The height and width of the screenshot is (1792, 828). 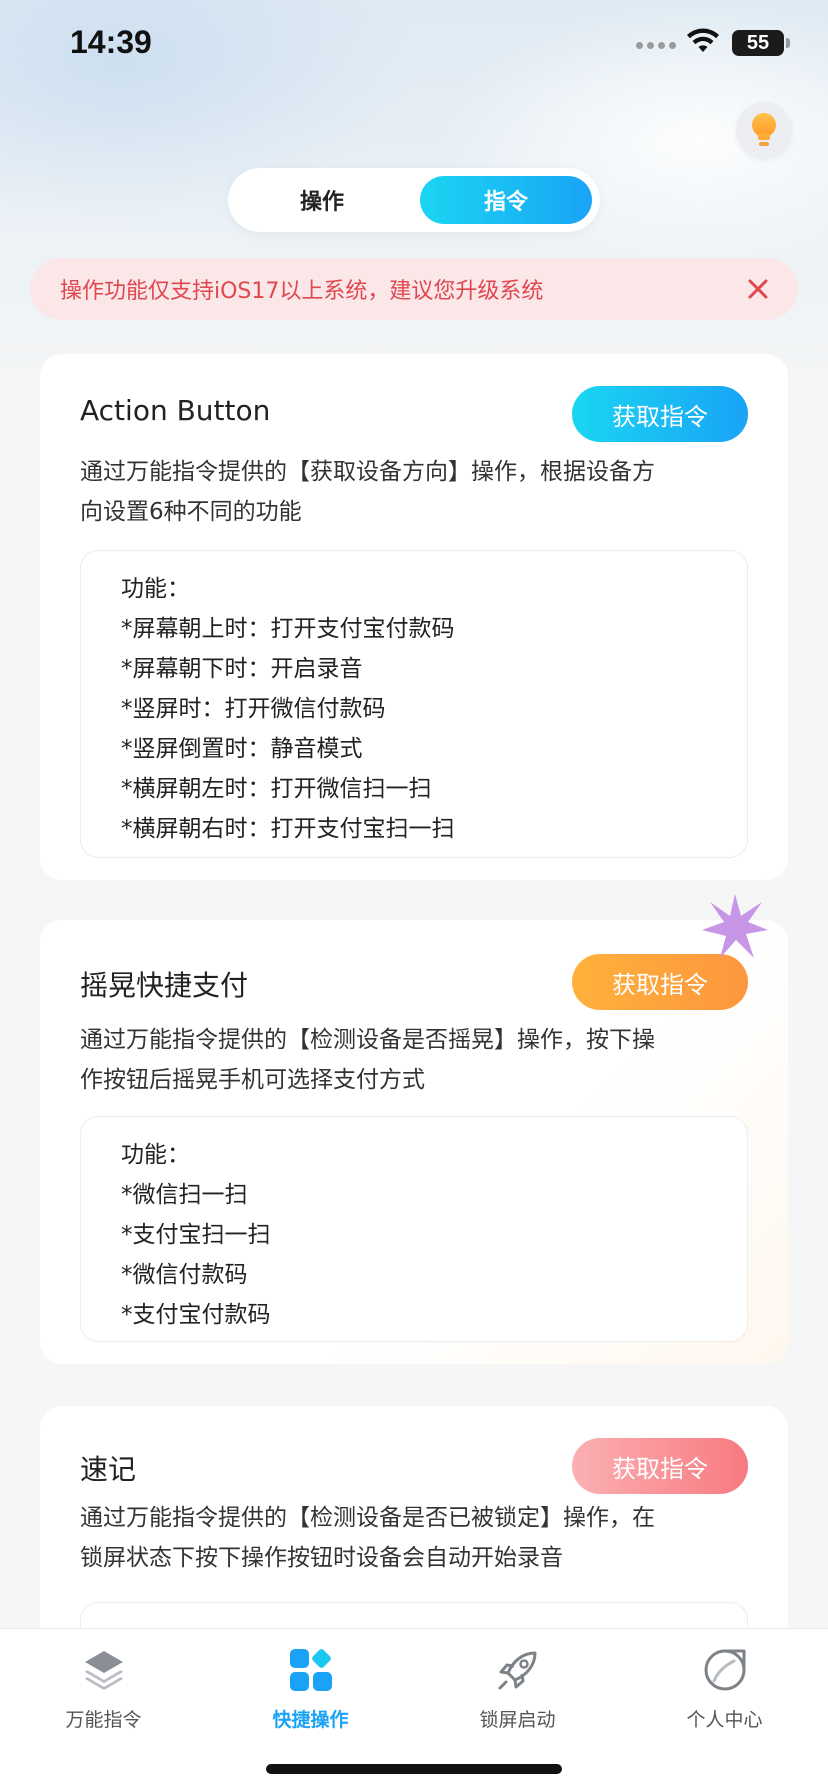 What do you see at coordinates (724, 1720) in the screenshot?
I see `tab-label: 个人中心` at bounding box center [724, 1720].